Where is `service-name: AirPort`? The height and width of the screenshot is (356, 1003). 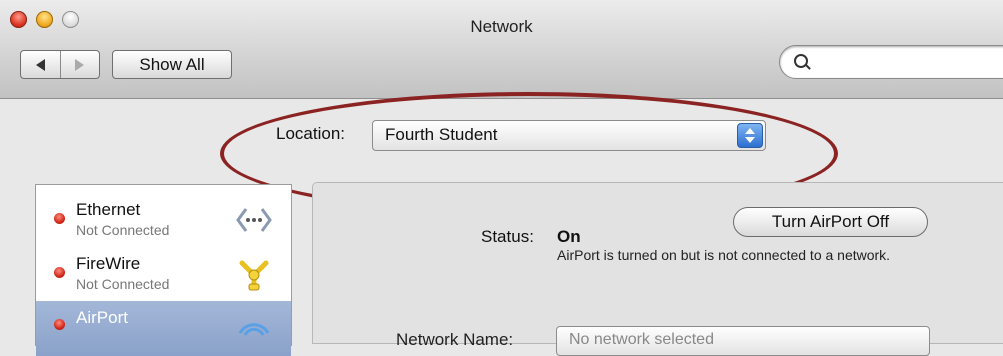
service-name: AirPort is located at coordinates (102, 317).